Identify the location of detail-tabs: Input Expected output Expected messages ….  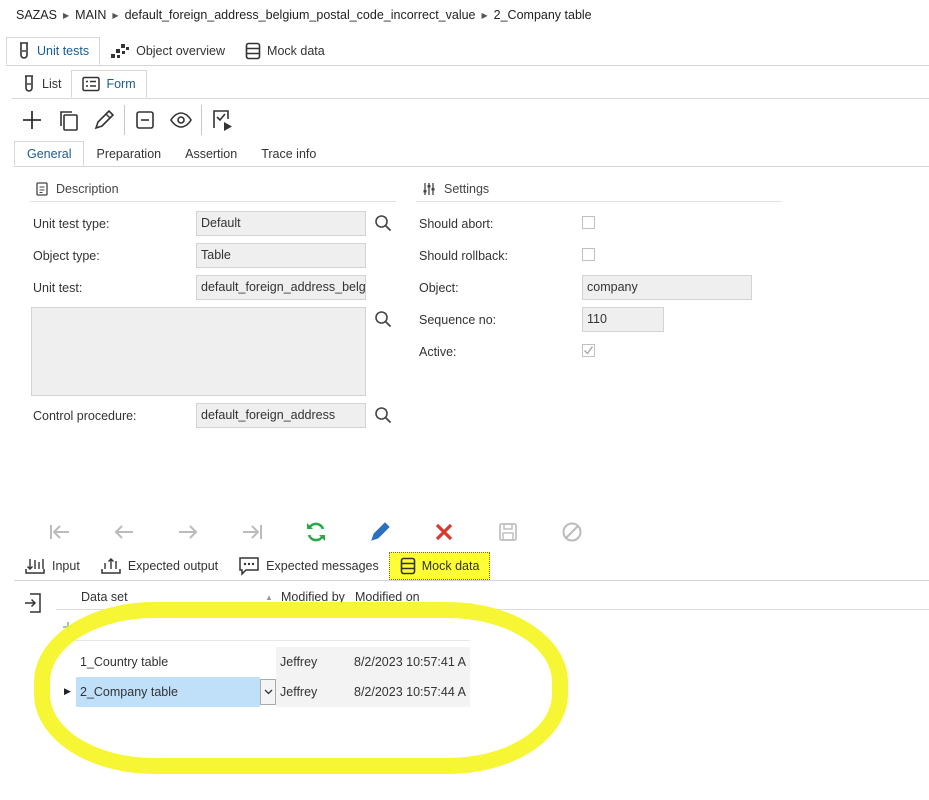
(471, 566).